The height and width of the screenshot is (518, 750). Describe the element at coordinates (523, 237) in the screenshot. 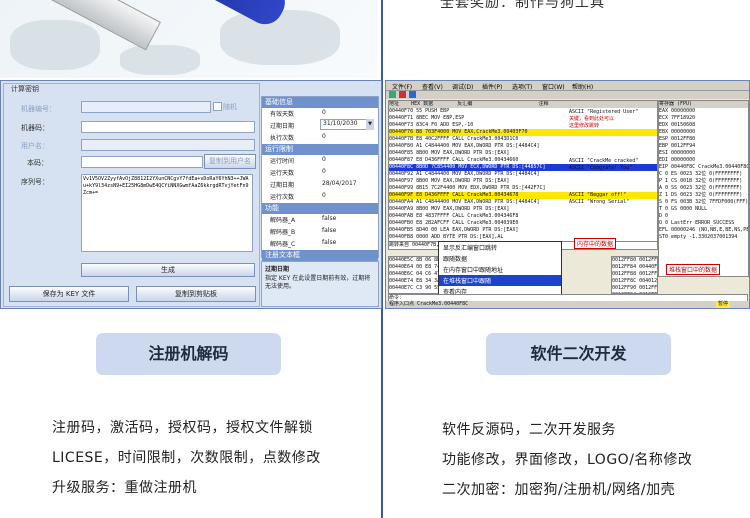

I see `code-row: 00440FB8 0000 ADD BYTE PTR DS:[EAX],AL` at that location.